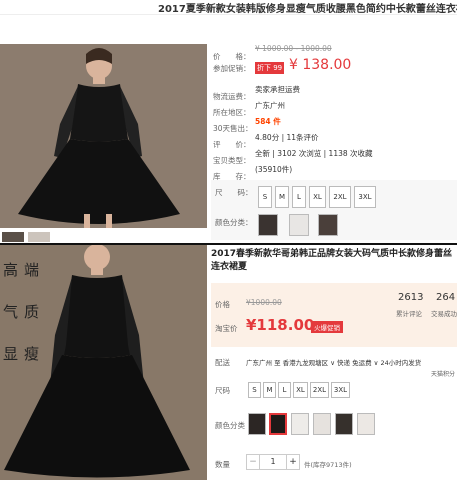  What do you see at coordinates (32, 270) in the screenshot?
I see `side-text: 端` at bounding box center [32, 270].